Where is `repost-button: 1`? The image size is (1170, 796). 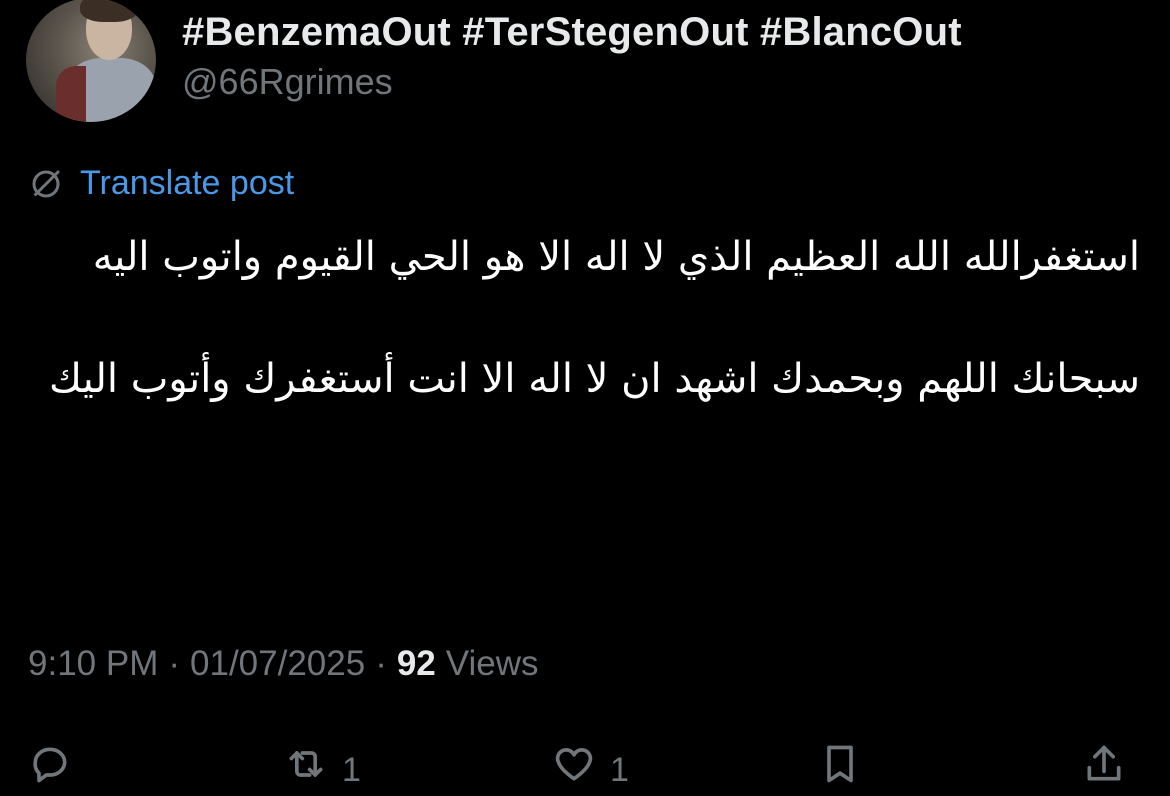 repost-button: 1 is located at coordinates (322, 767).